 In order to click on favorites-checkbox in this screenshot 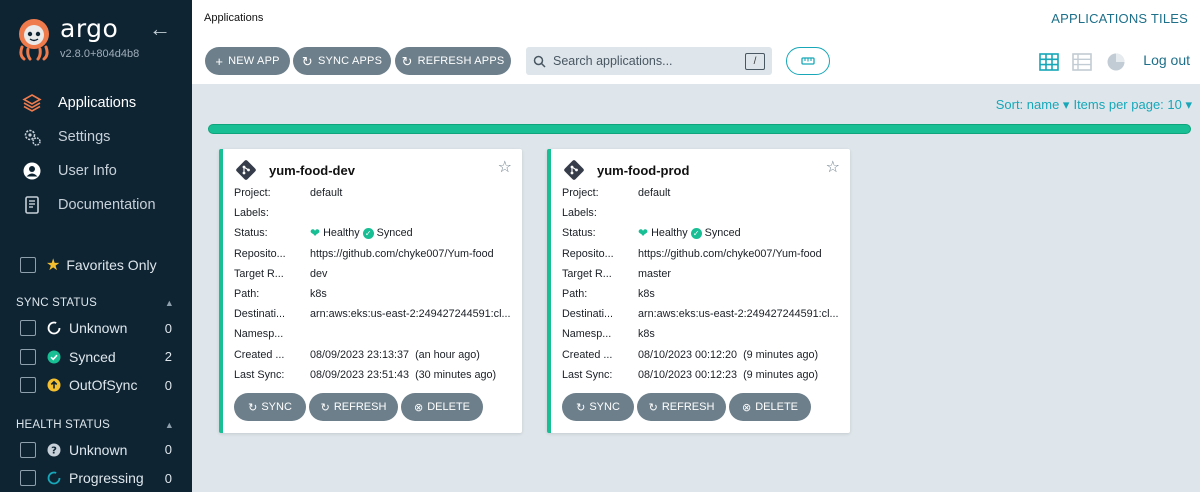, I will do `click(28, 265)`.